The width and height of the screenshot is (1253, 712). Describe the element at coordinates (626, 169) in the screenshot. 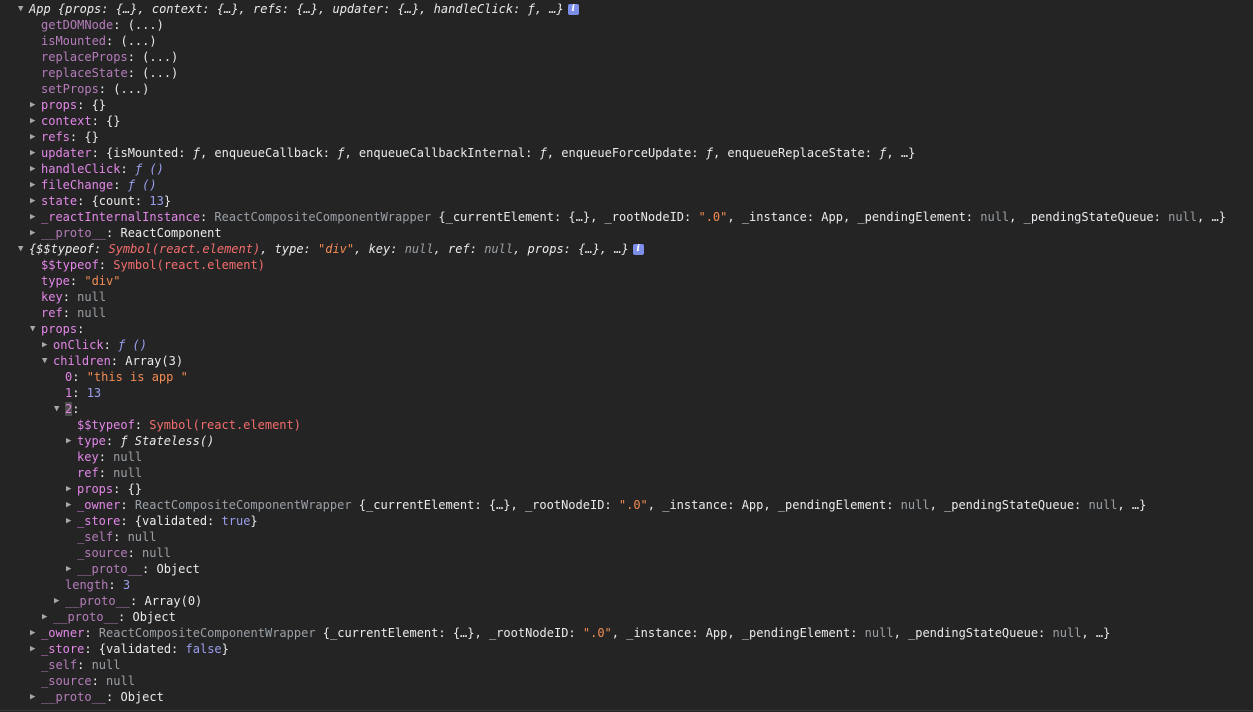

I see `console-tree-row: ▶handleClick: ƒ ()` at that location.